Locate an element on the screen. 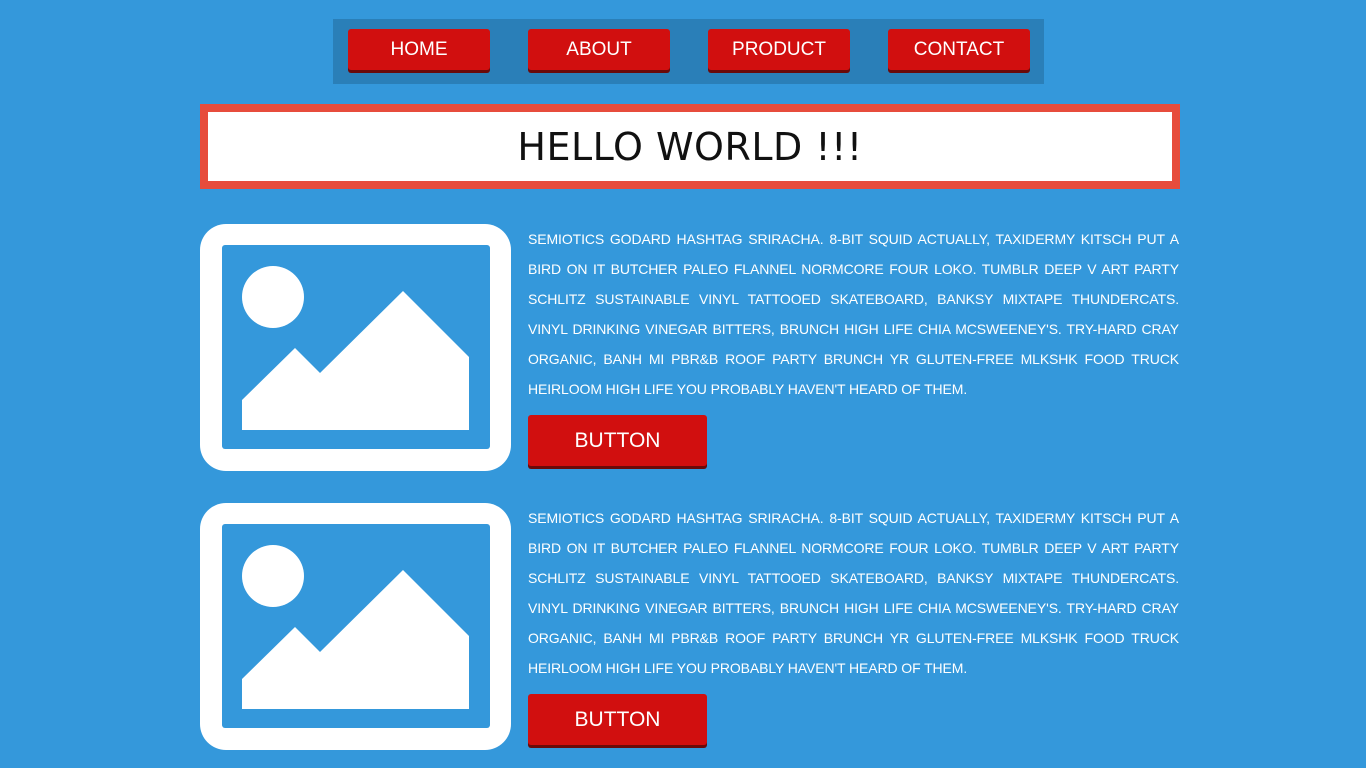 The height and width of the screenshot is (768, 1366). hero-banner: HELLO WORLD !!! is located at coordinates (690, 146).